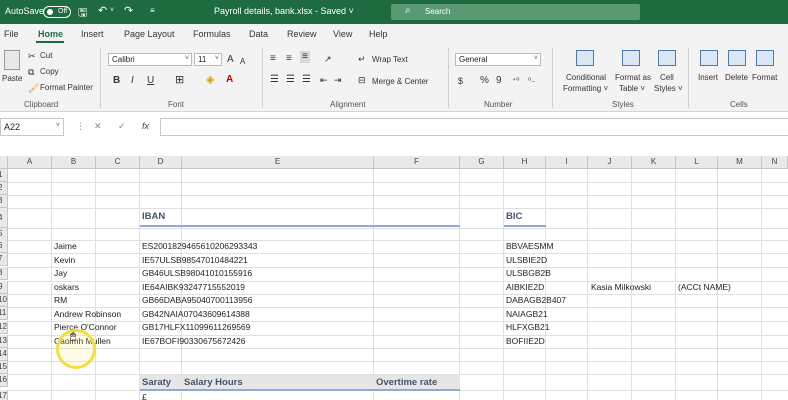 Image resolution: width=788 pixels, height=400 pixels. I want to click on tab-insert: Insert, so click(92, 34).